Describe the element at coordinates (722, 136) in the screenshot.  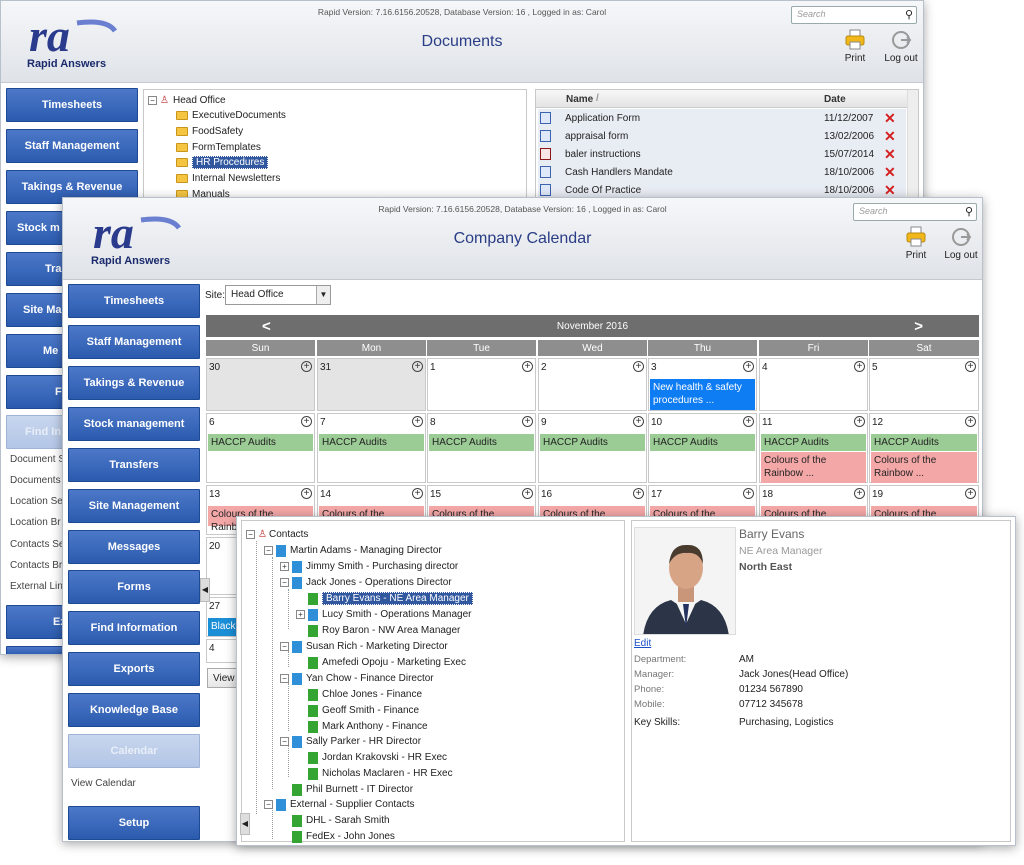
I see `document-row: appraisal form 13/02/2006 ✕` at that location.